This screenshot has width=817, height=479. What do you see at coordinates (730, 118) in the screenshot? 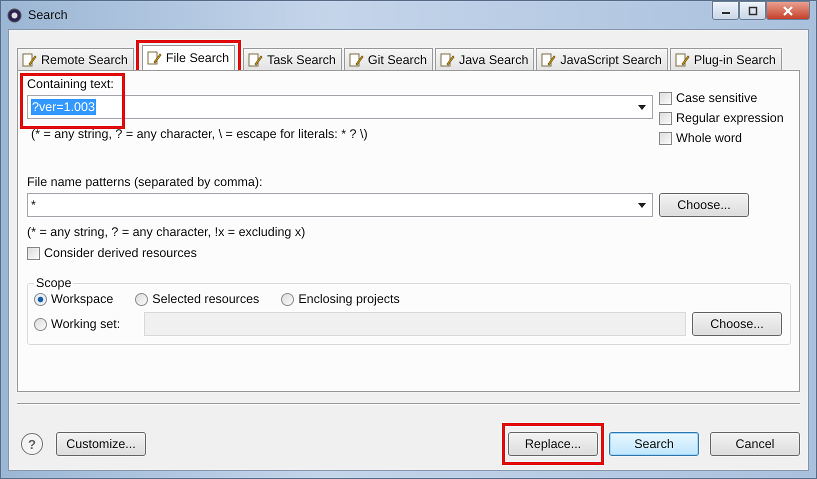
I see `checkbox-label: Regular expression` at bounding box center [730, 118].